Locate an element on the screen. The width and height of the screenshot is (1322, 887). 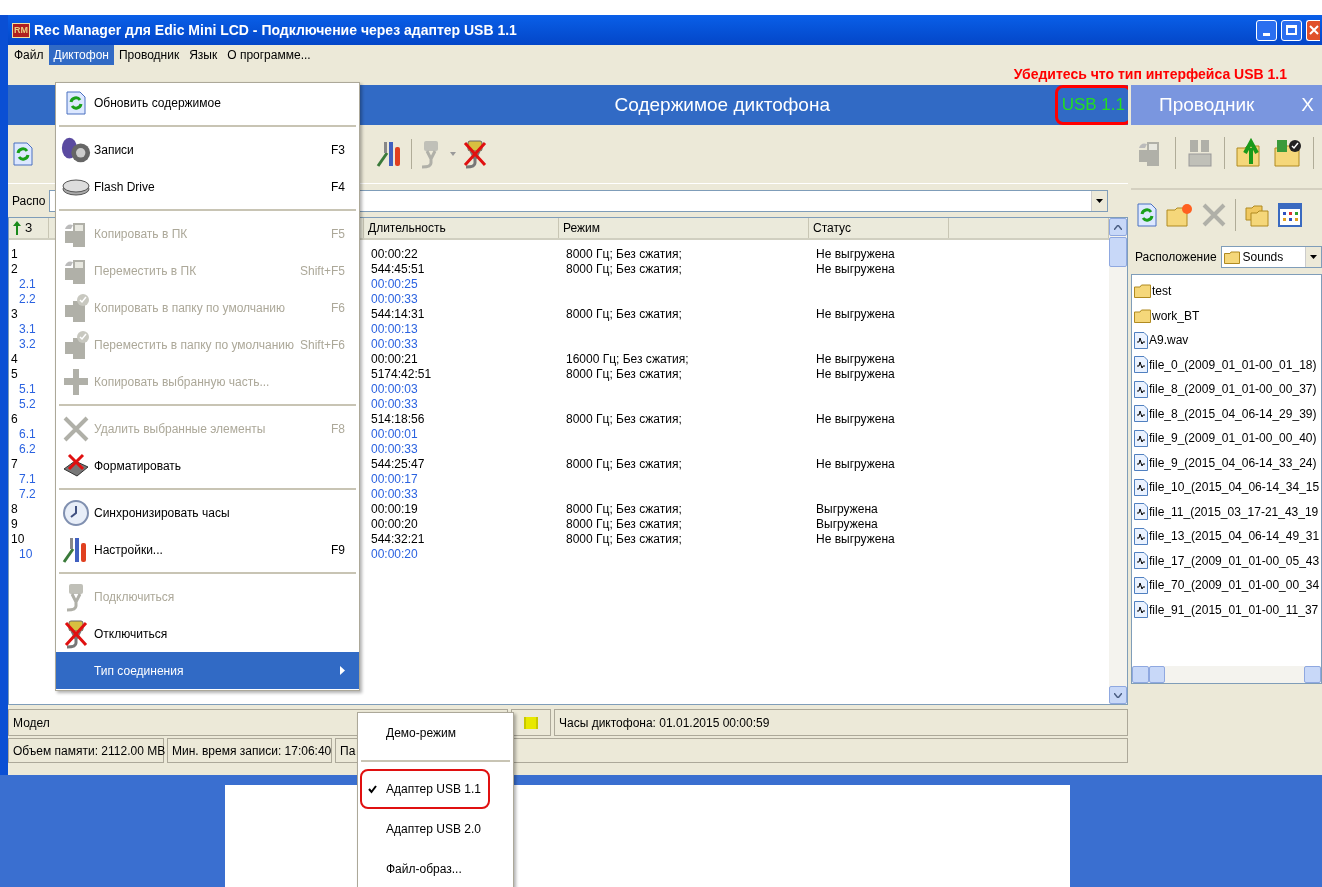
column-header: Статус is located at coordinates (832, 228).